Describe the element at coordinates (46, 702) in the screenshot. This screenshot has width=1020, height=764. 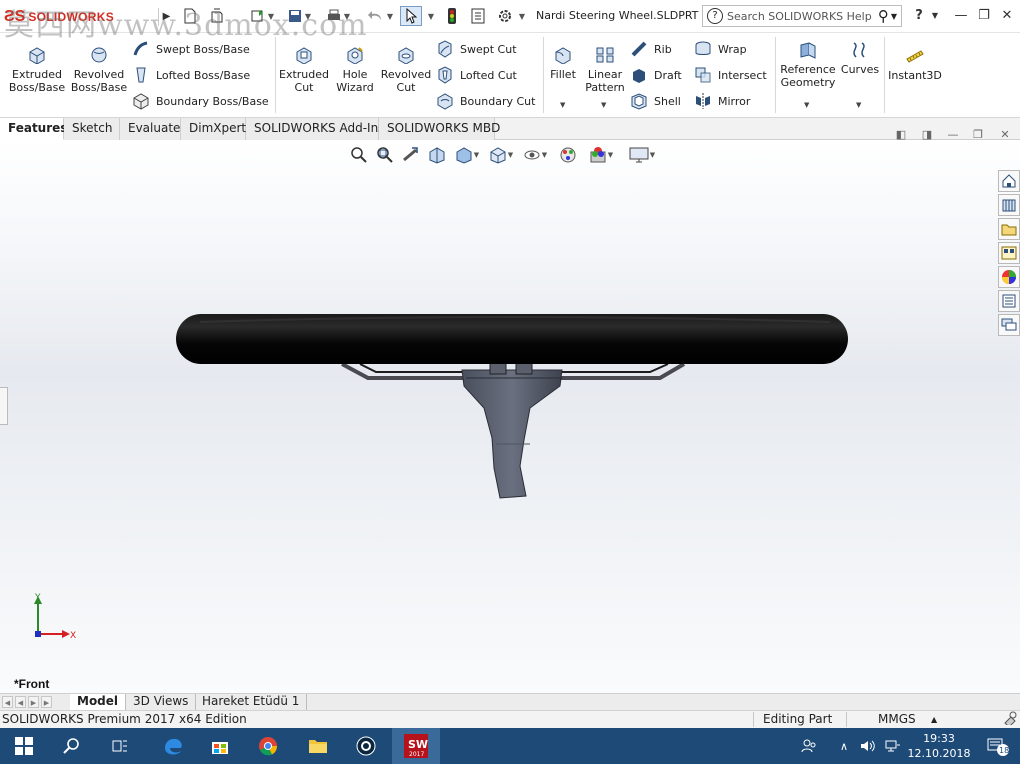
I see `last-tab-arrow: ▶` at that location.